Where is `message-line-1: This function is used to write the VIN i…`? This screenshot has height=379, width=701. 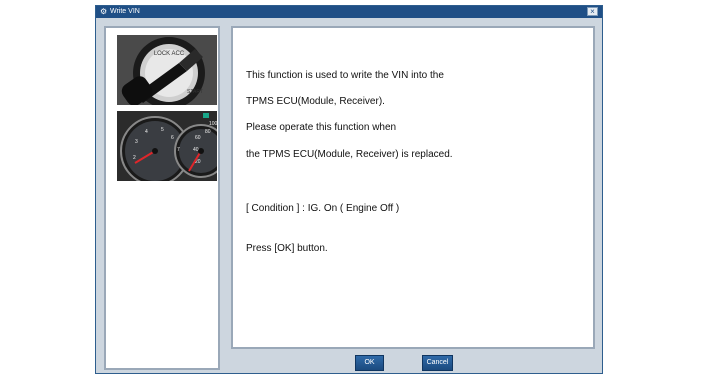 message-line-1: This function is used to write the VIN i… is located at coordinates (345, 75).